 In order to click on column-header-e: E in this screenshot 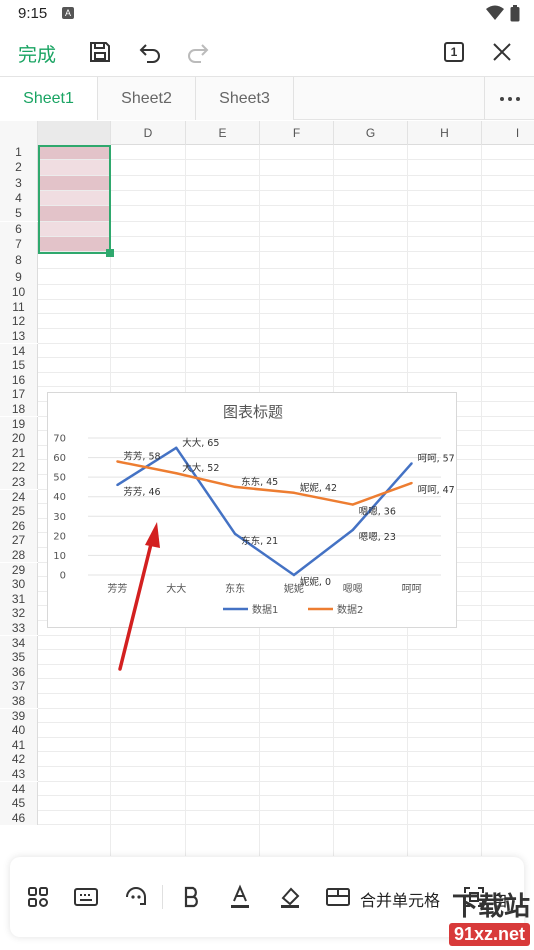, I will do `click(223, 133)`.